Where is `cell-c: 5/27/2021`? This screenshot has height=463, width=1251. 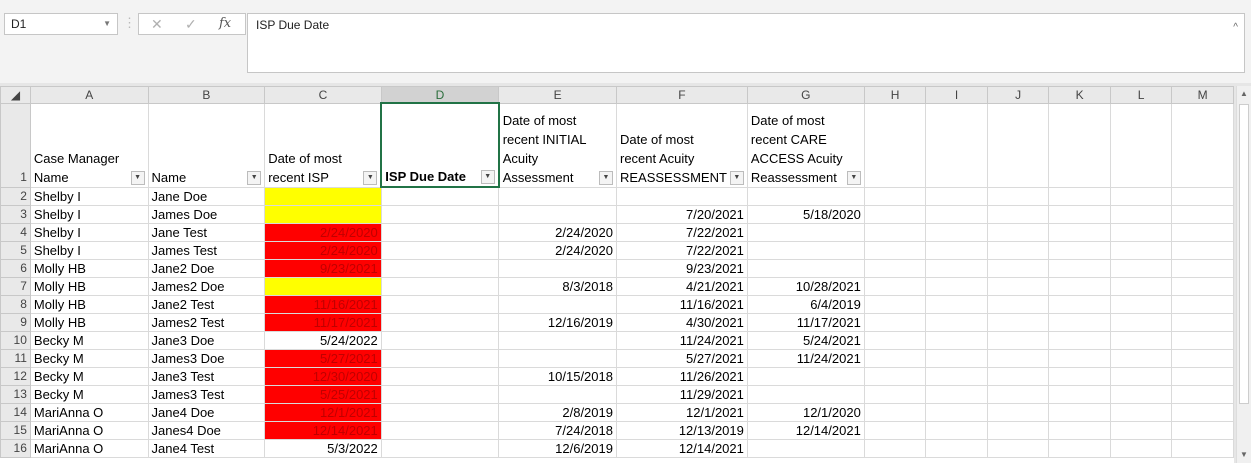 cell-c: 5/27/2021 is located at coordinates (323, 358).